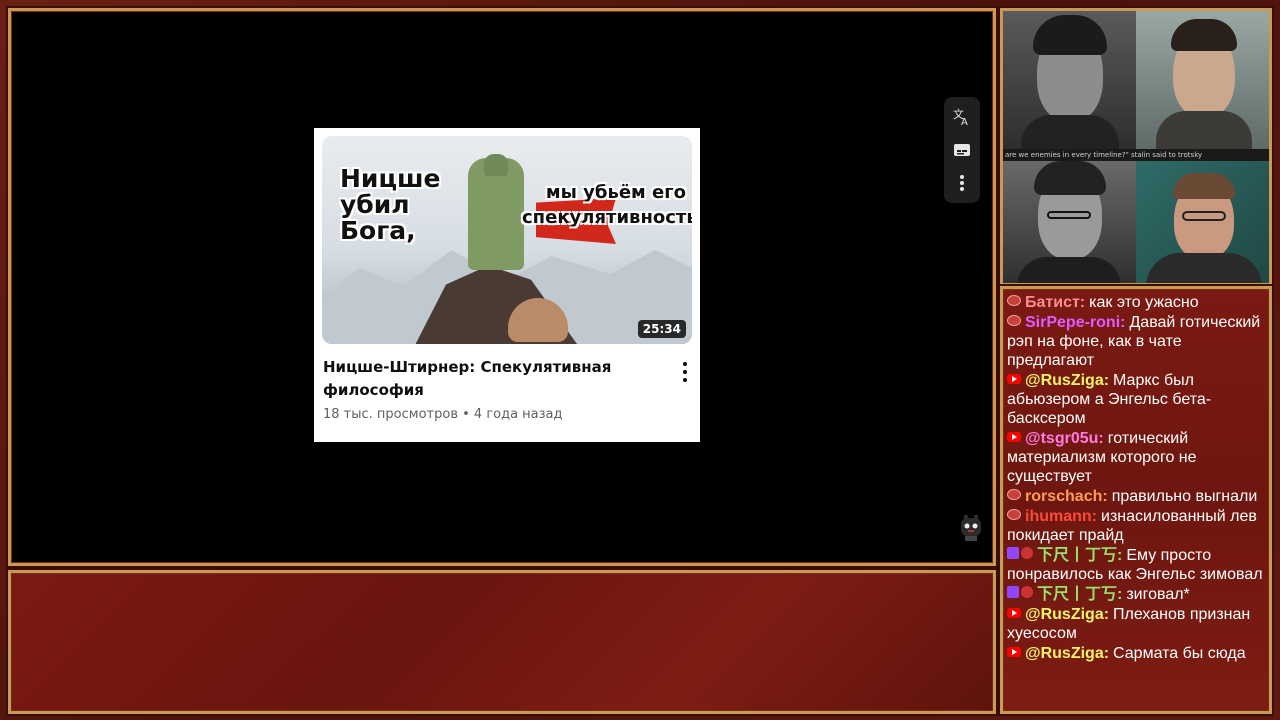 Image resolution: width=1280 pixels, height=720 pixels. What do you see at coordinates (390, 204) in the screenshot?
I see `thumbnail-caption-left: Ницше убил Бога,` at bounding box center [390, 204].